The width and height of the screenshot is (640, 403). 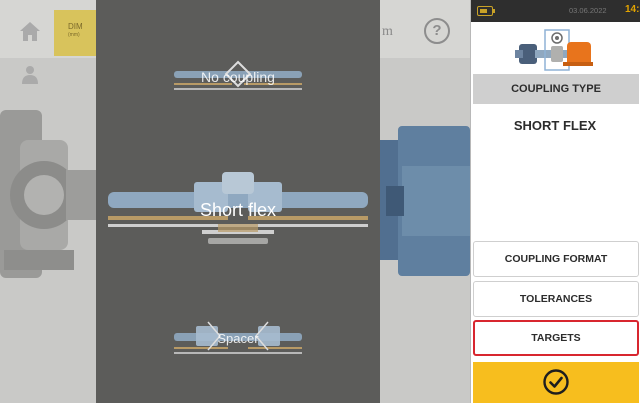 I want to click on option-label: Spacer, so click(x=238, y=338).